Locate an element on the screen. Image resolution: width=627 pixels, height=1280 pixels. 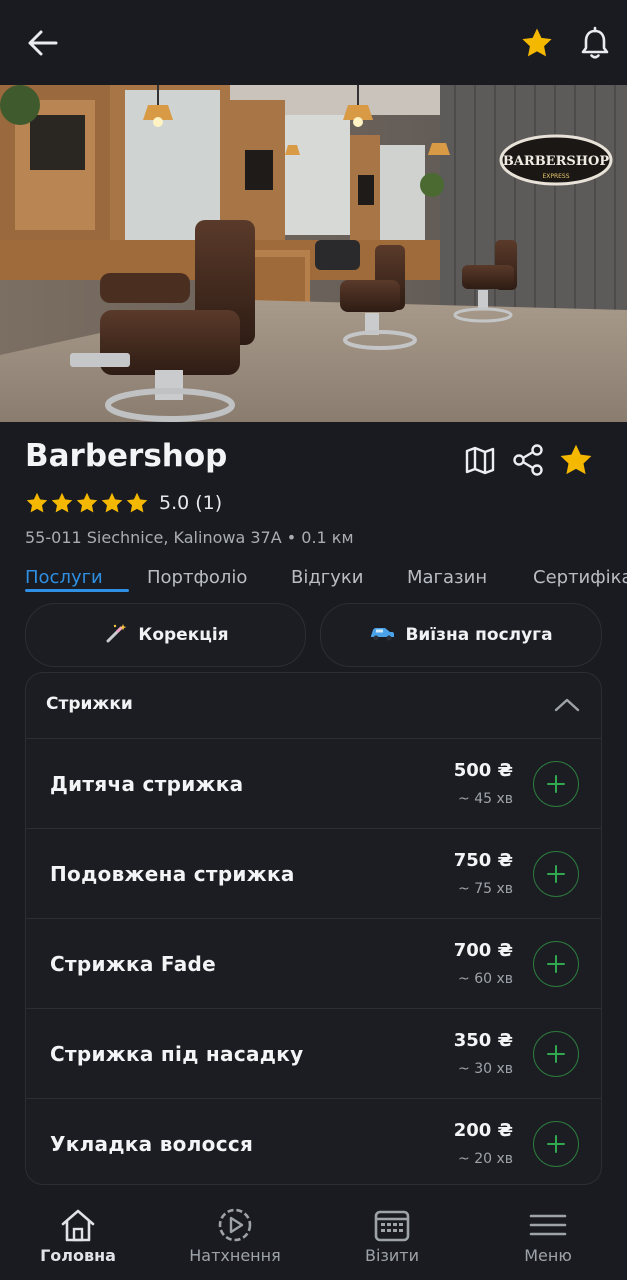
service-price: 350 ₴ is located at coordinates (483, 1040).